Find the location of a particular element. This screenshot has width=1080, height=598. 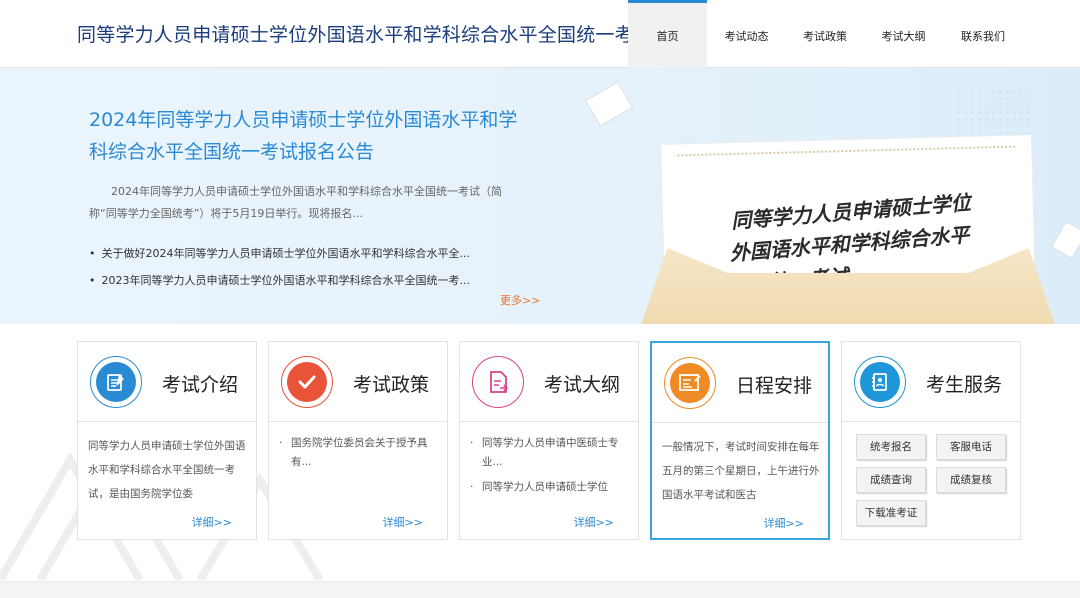

card-title: 考试政策 is located at coordinates (391, 383).